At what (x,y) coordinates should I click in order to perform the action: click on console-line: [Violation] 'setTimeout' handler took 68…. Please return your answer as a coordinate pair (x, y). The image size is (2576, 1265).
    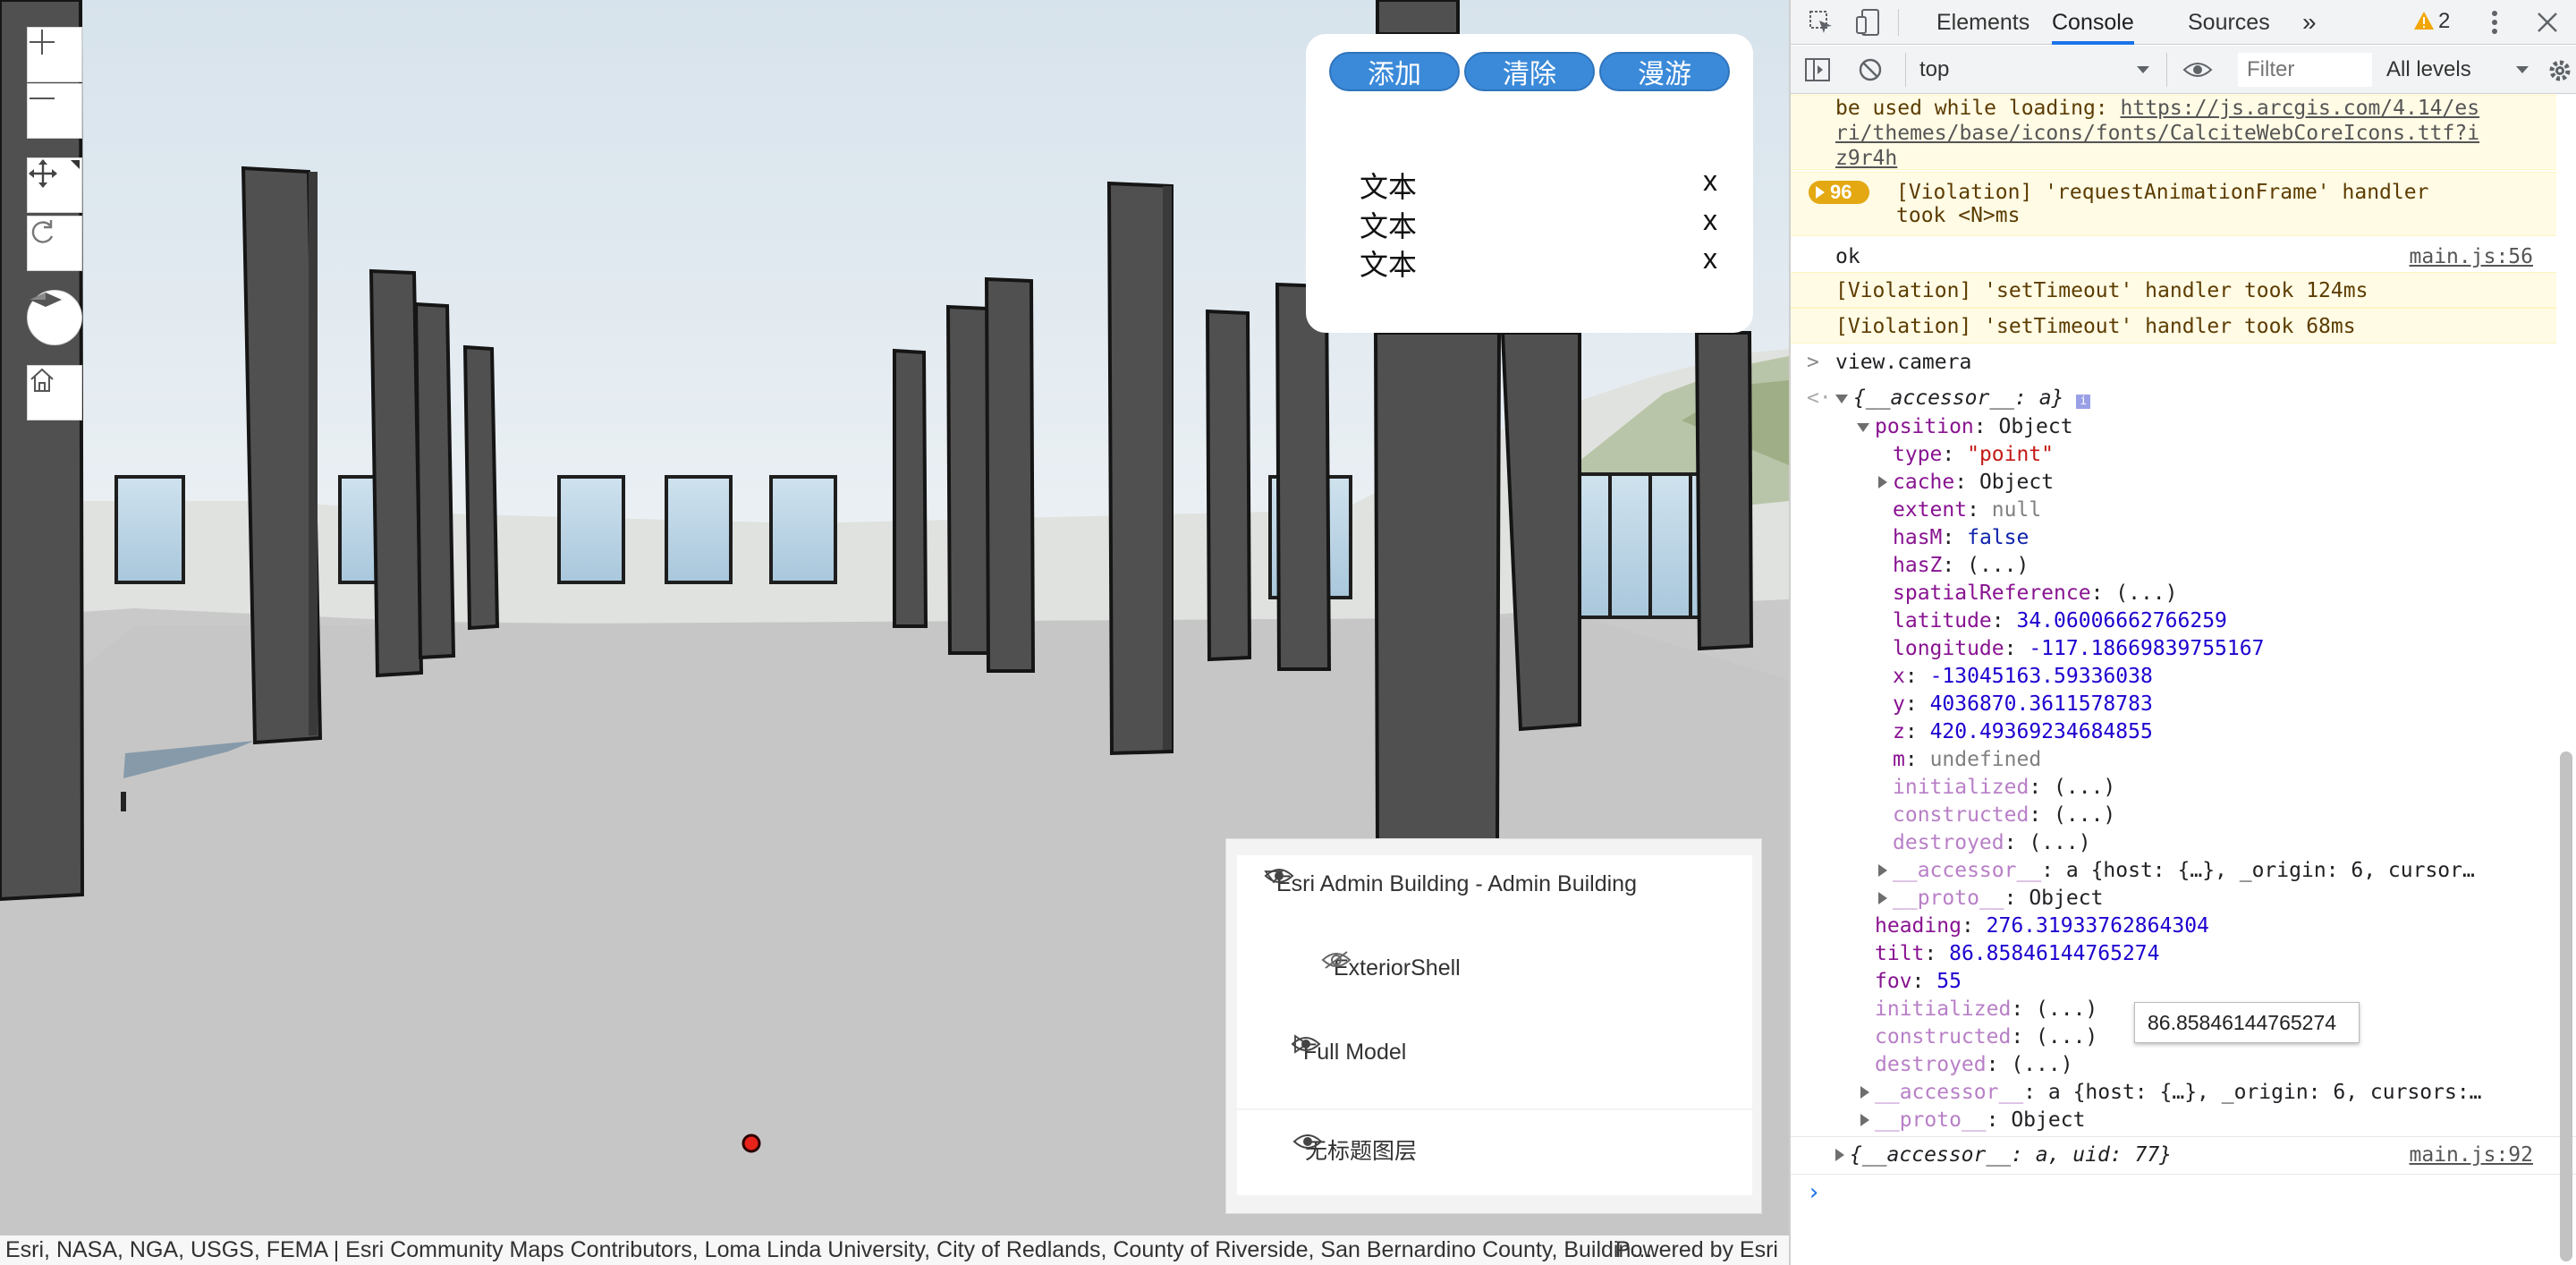
    Looking at the image, I should click on (2095, 326).